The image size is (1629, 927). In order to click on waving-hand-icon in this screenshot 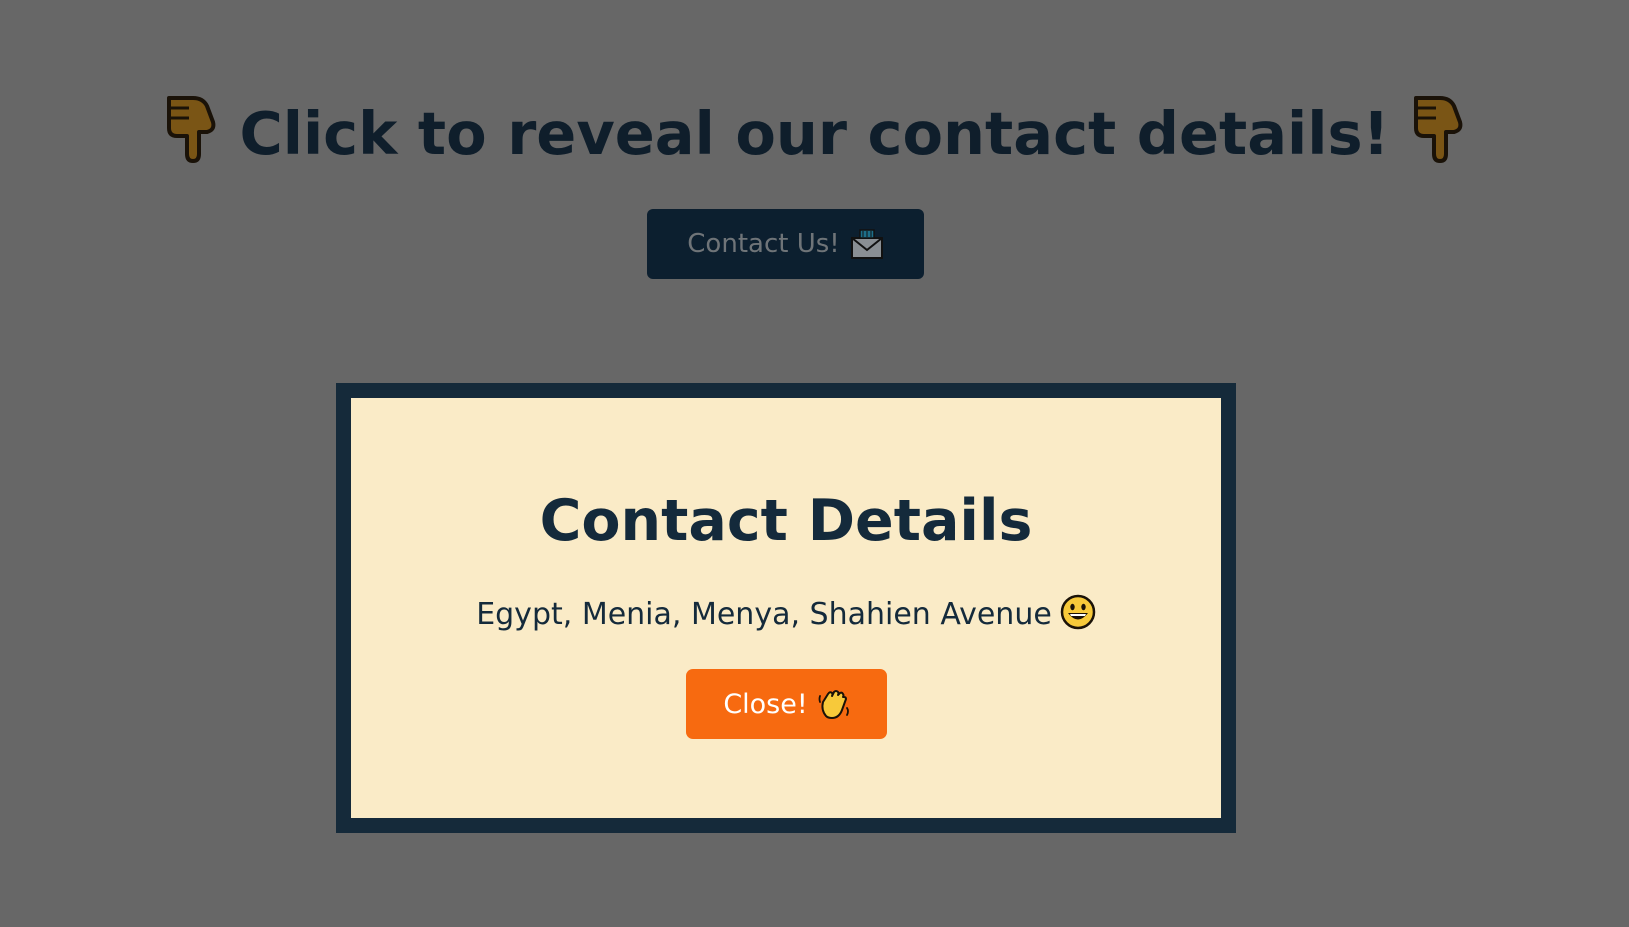, I will do `click(833, 704)`.